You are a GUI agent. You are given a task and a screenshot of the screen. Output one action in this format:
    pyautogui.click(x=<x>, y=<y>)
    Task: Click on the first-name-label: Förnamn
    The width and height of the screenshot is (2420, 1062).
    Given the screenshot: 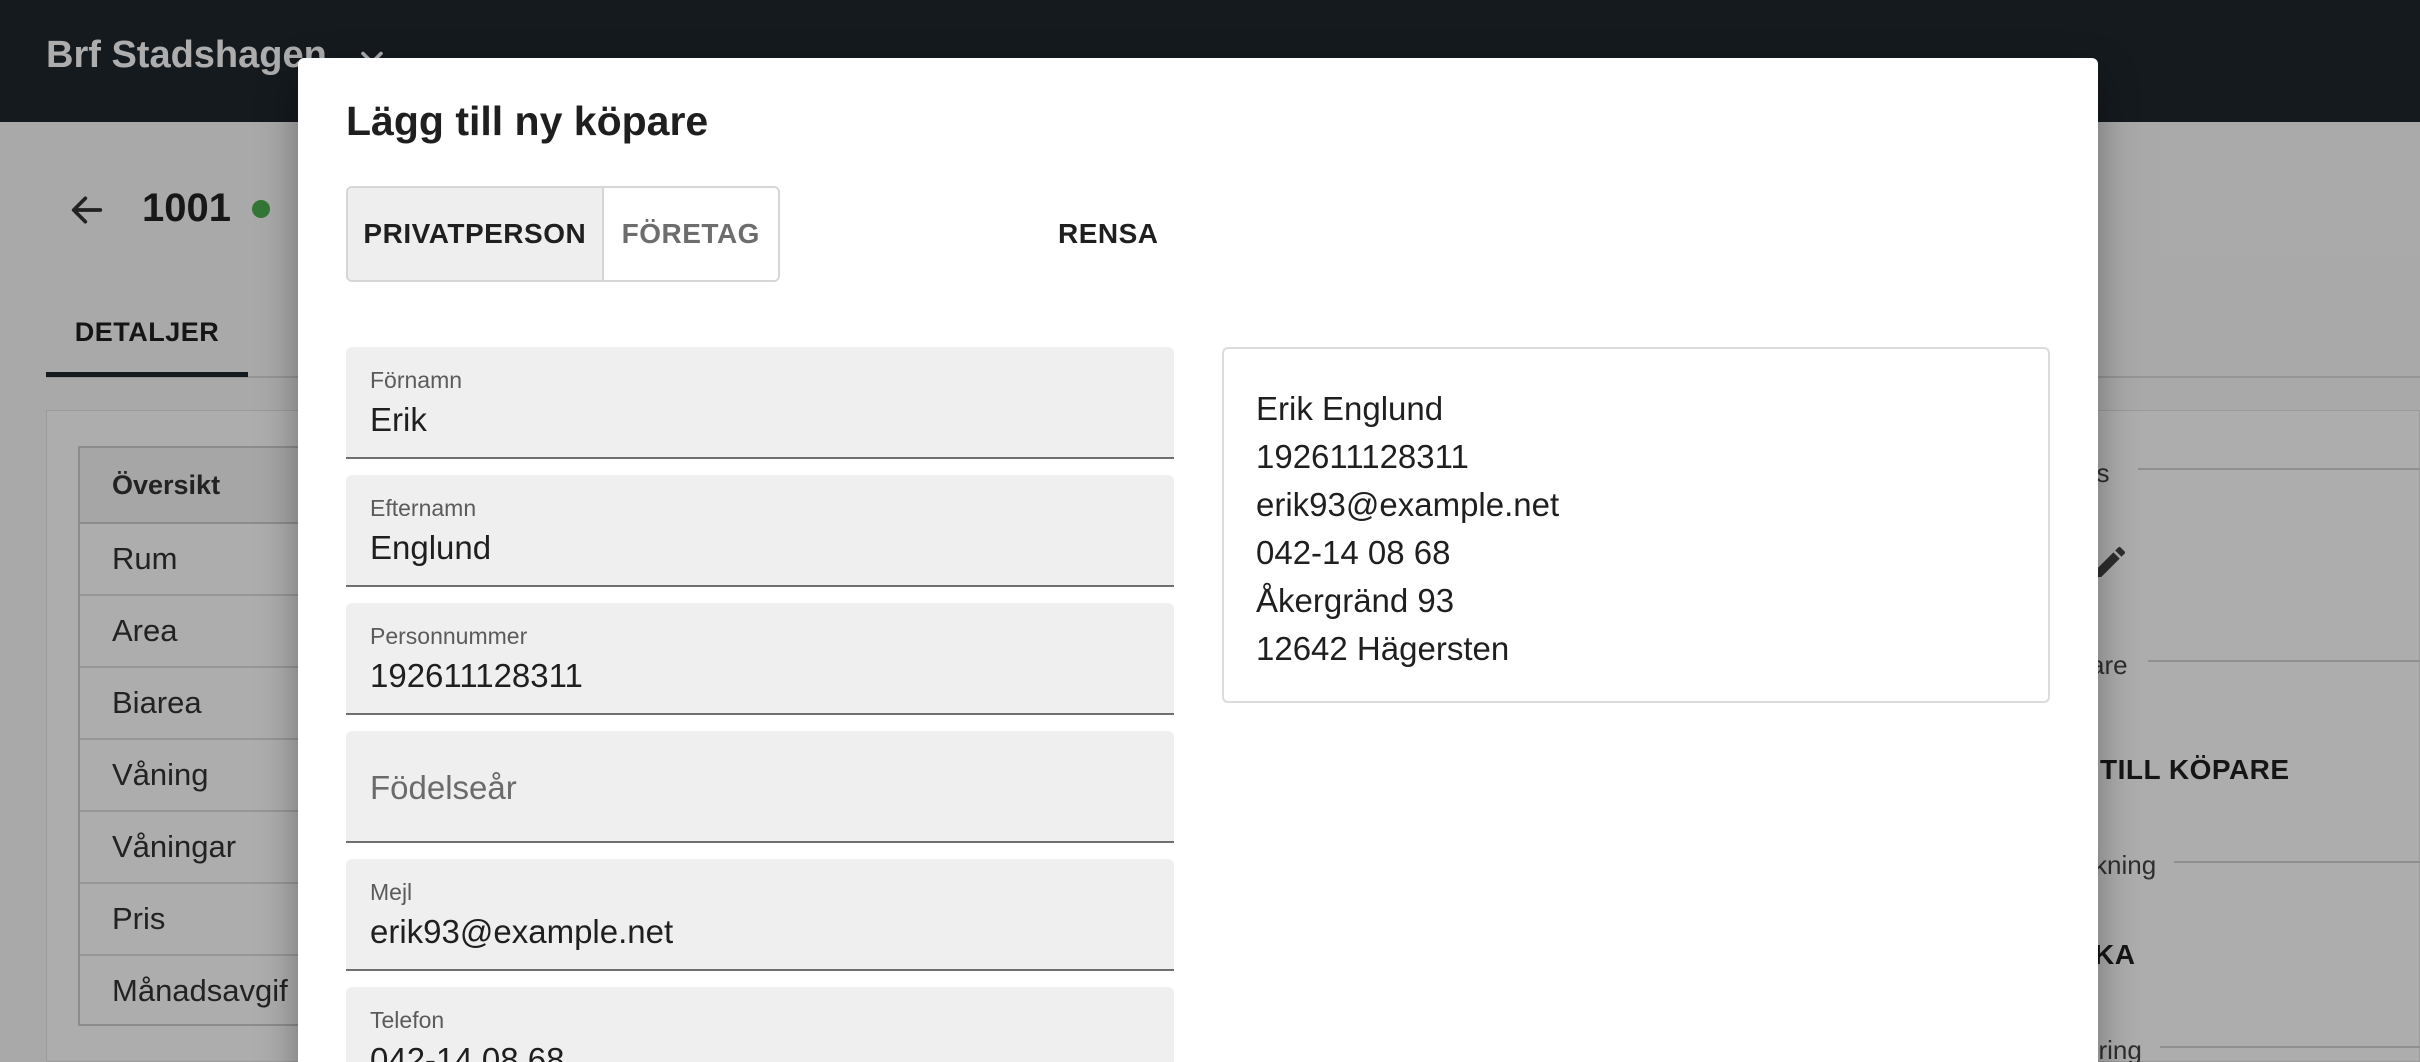 What is the action you would take?
    pyautogui.click(x=416, y=380)
    